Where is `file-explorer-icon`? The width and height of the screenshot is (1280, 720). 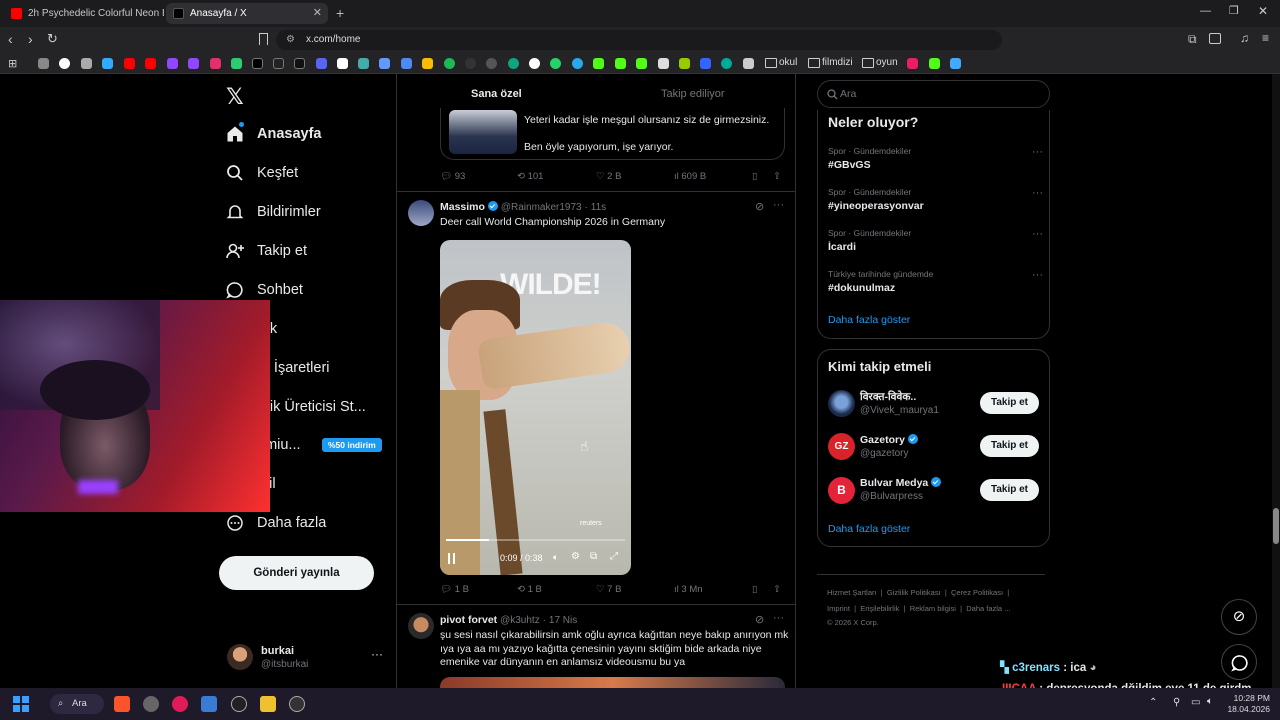
file-explorer-icon is located at coordinates (268, 704).